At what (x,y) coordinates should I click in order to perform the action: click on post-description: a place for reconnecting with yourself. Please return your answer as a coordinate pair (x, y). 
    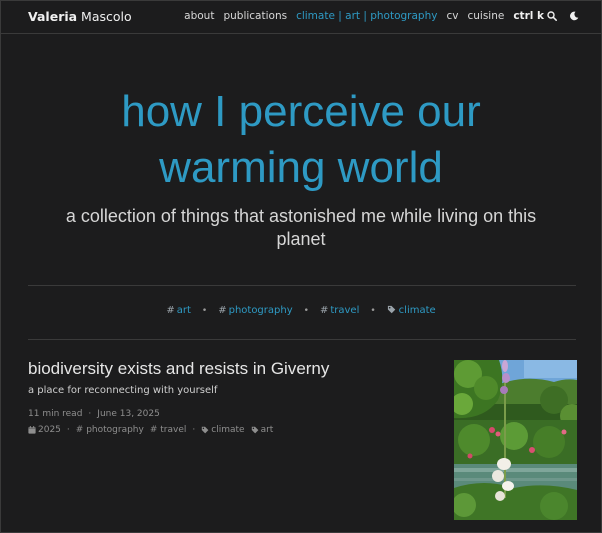
    Looking at the image, I should click on (123, 390).